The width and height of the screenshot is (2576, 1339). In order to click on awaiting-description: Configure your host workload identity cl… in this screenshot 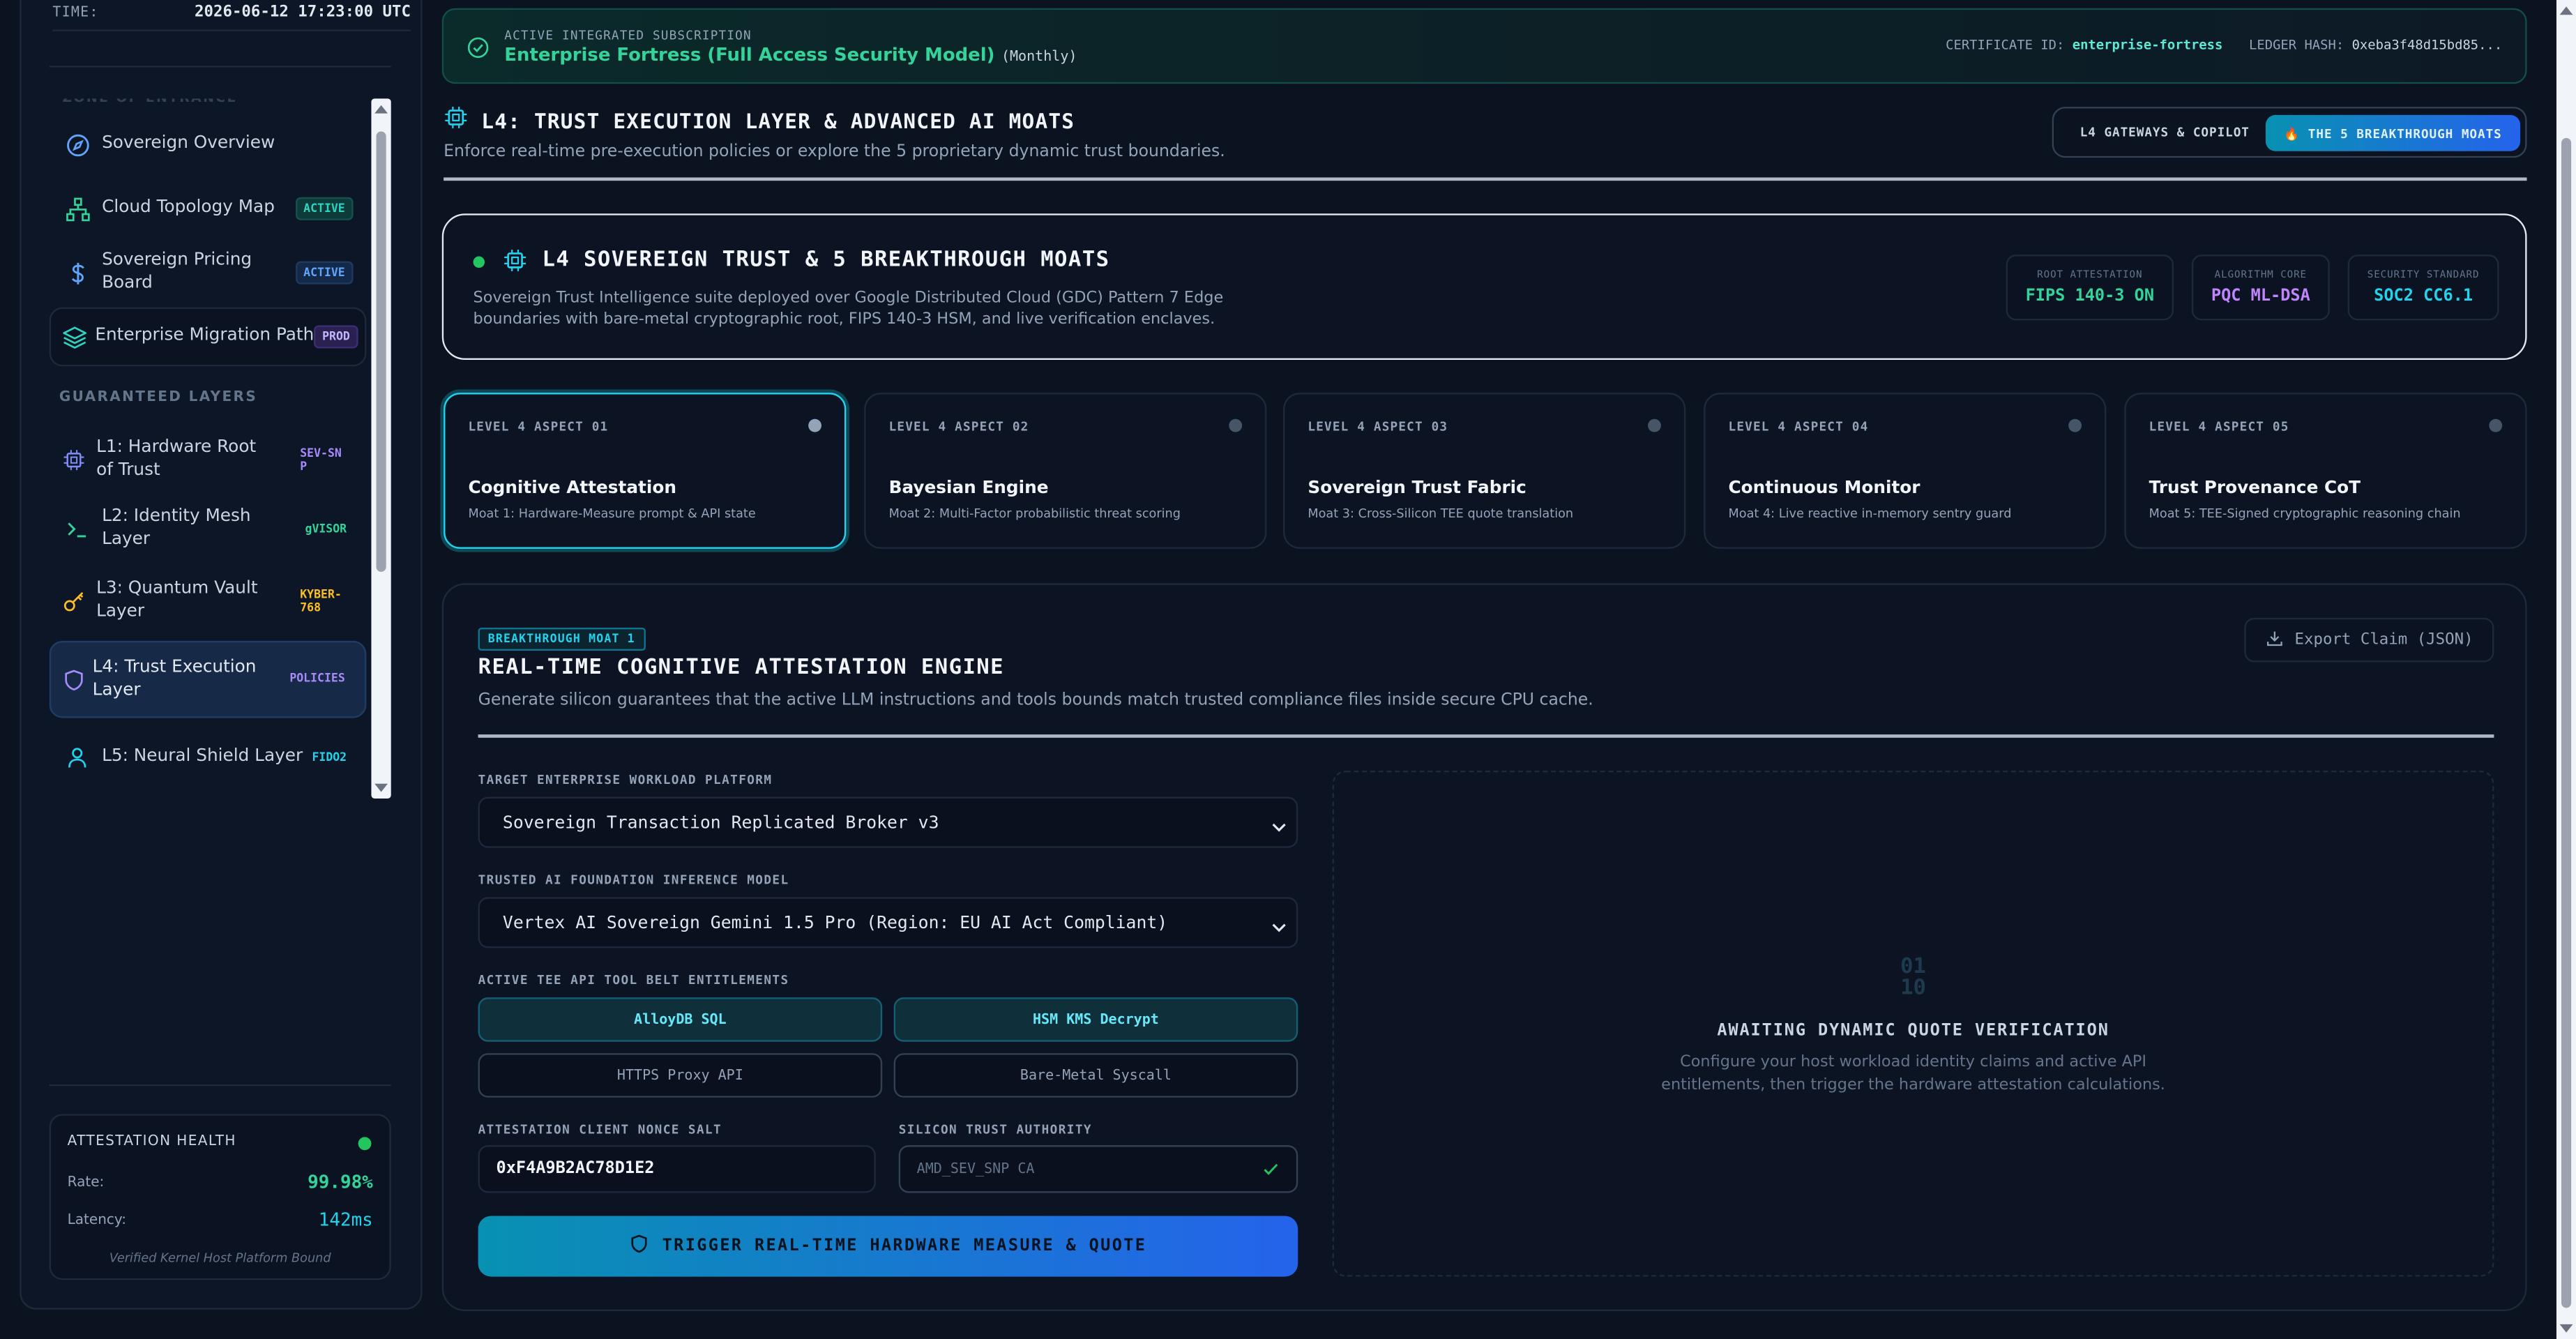, I will do `click(1913, 1073)`.